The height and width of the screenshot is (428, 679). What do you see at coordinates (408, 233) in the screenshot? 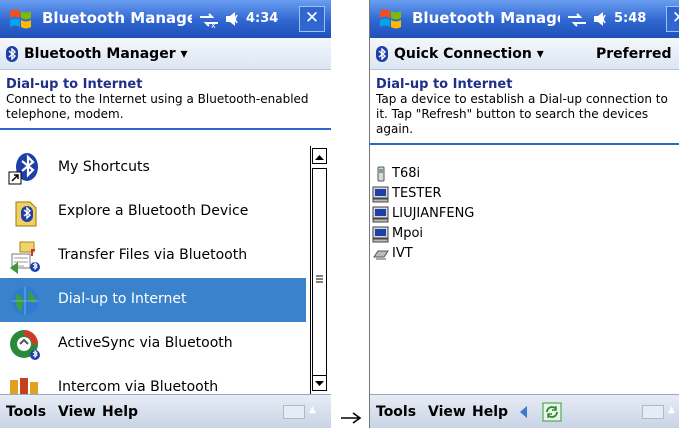
I see `device-label: Mpoi` at bounding box center [408, 233].